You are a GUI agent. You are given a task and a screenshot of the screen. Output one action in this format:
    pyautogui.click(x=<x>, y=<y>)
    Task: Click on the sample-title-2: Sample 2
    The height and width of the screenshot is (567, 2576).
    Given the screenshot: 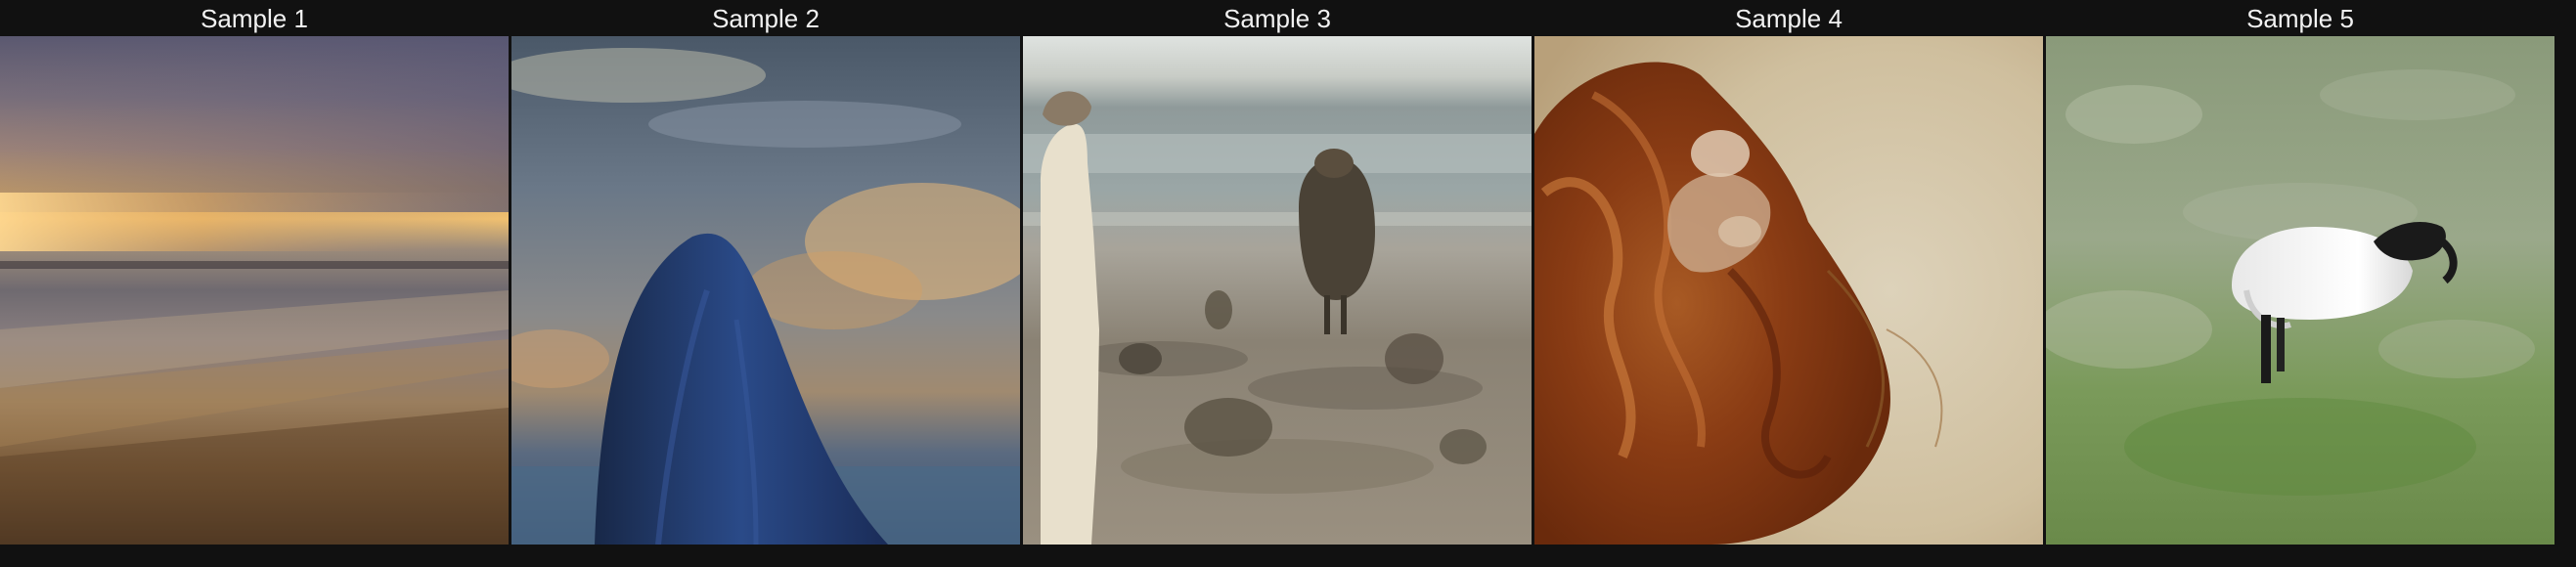 What is the action you would take?
    pyautogui.click(x=766, y=18)
    